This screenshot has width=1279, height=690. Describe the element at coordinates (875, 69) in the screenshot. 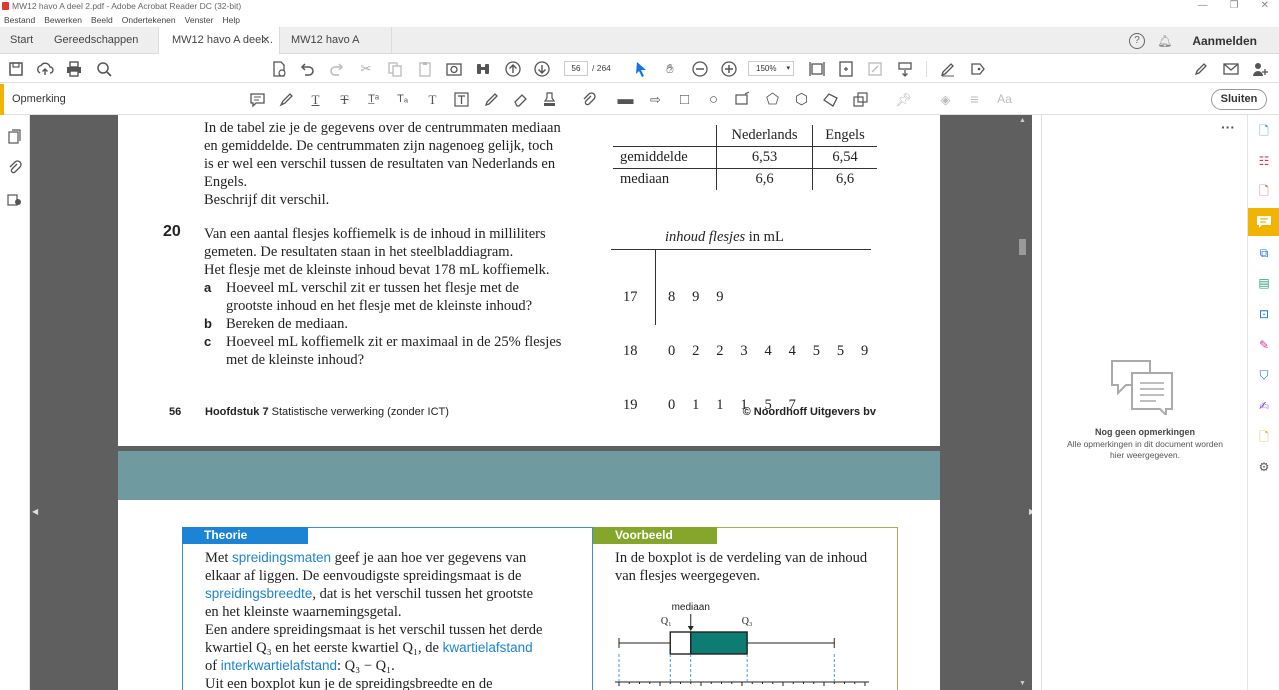

I see `full-screen-icon` at that location.